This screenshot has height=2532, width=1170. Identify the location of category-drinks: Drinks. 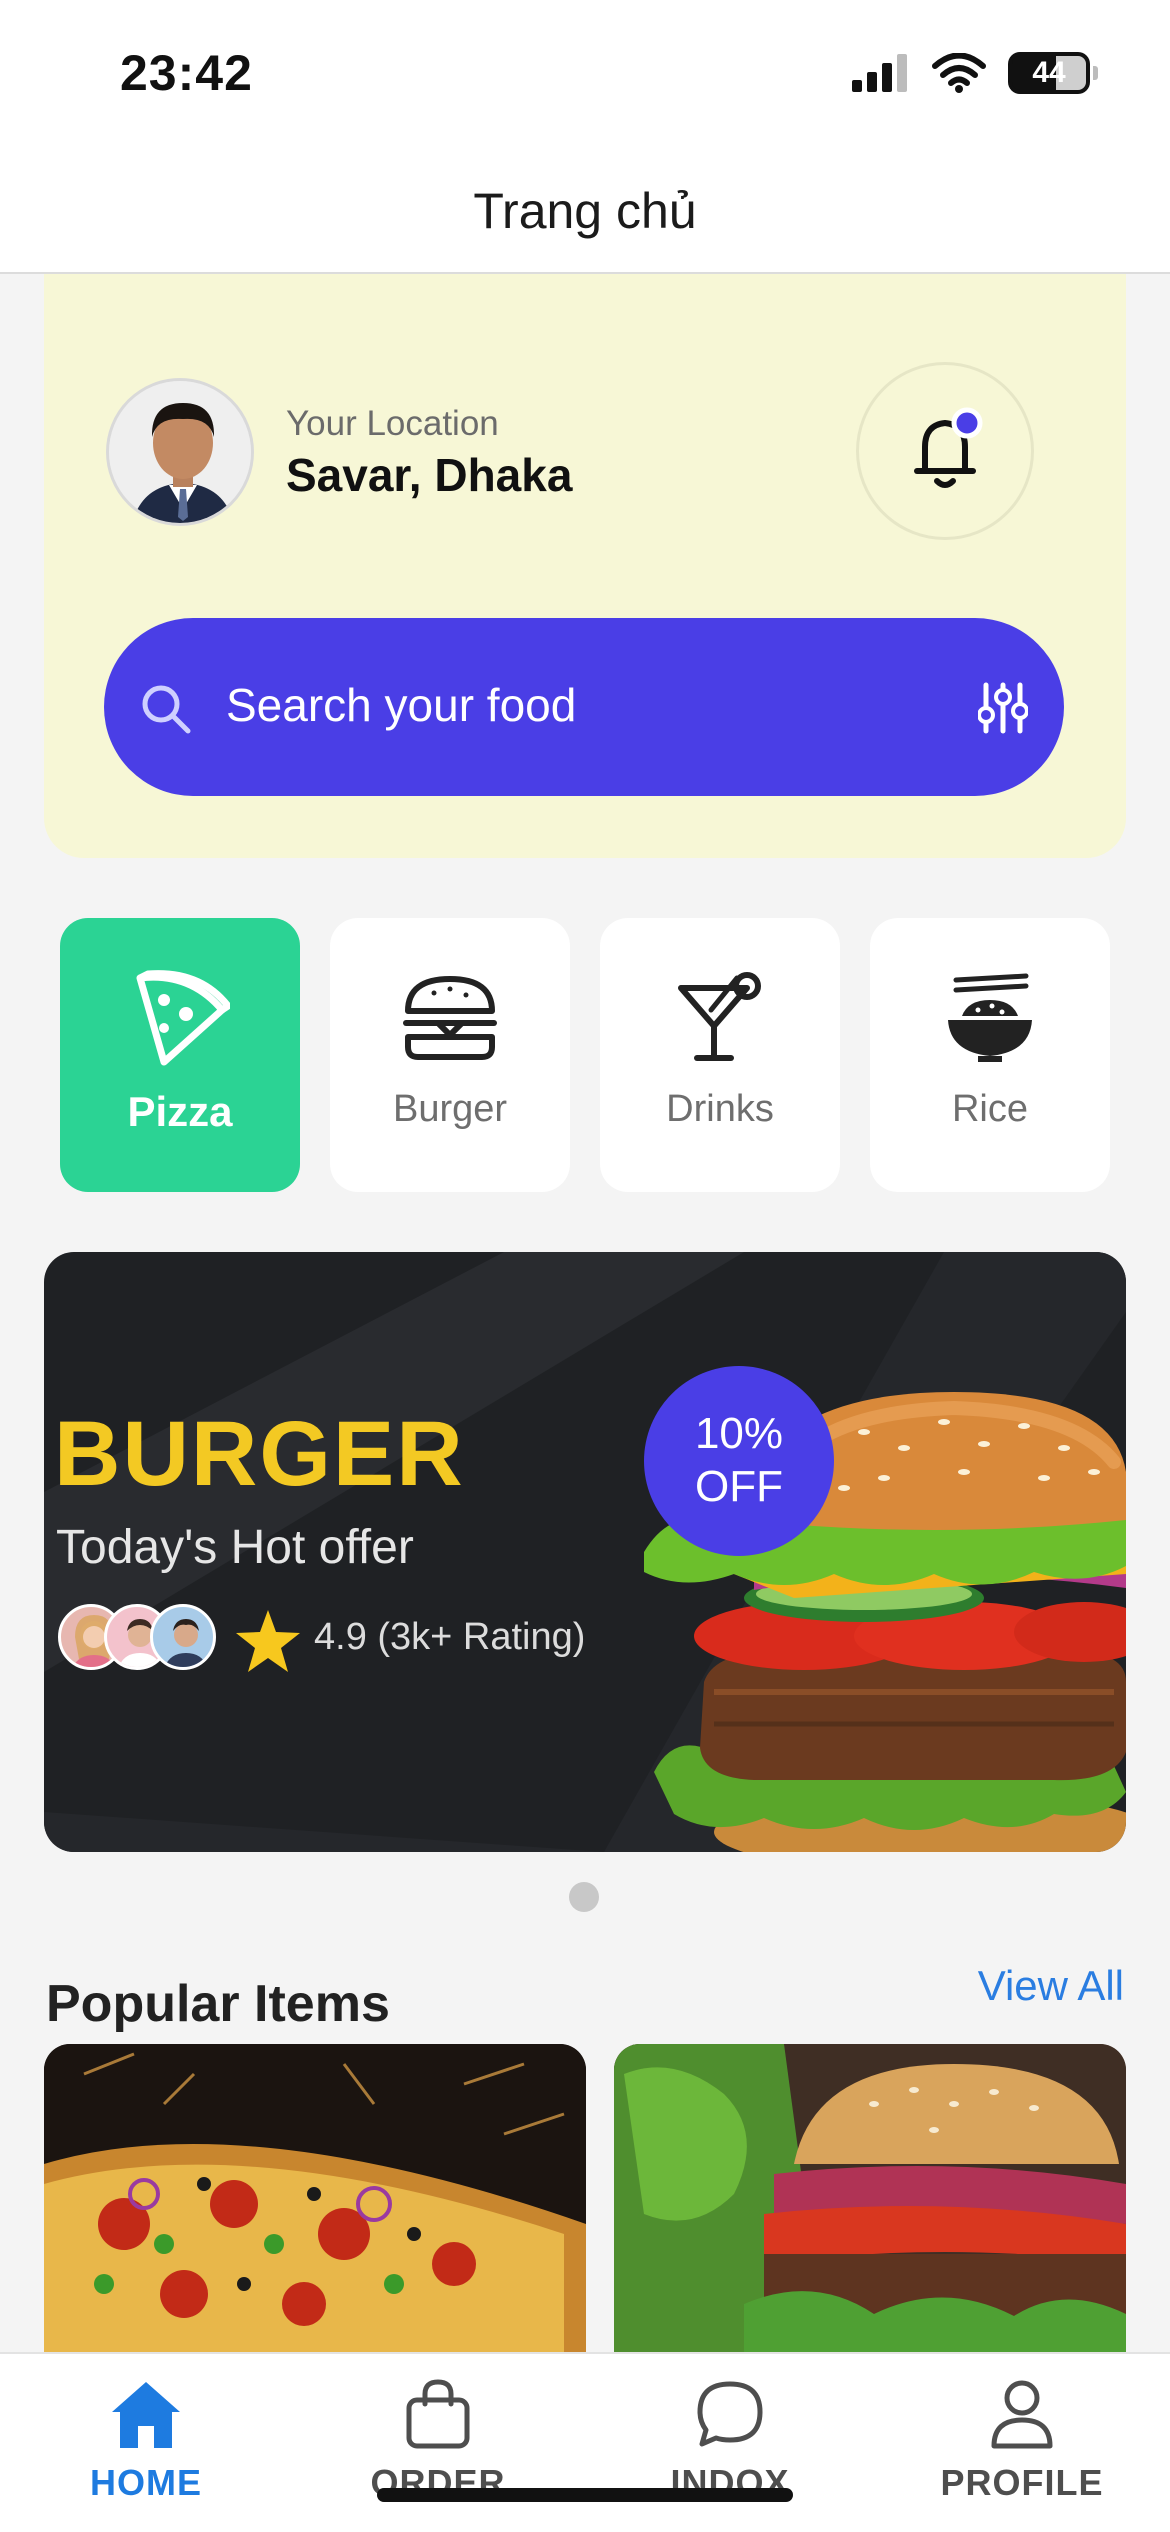
(720, 1055).